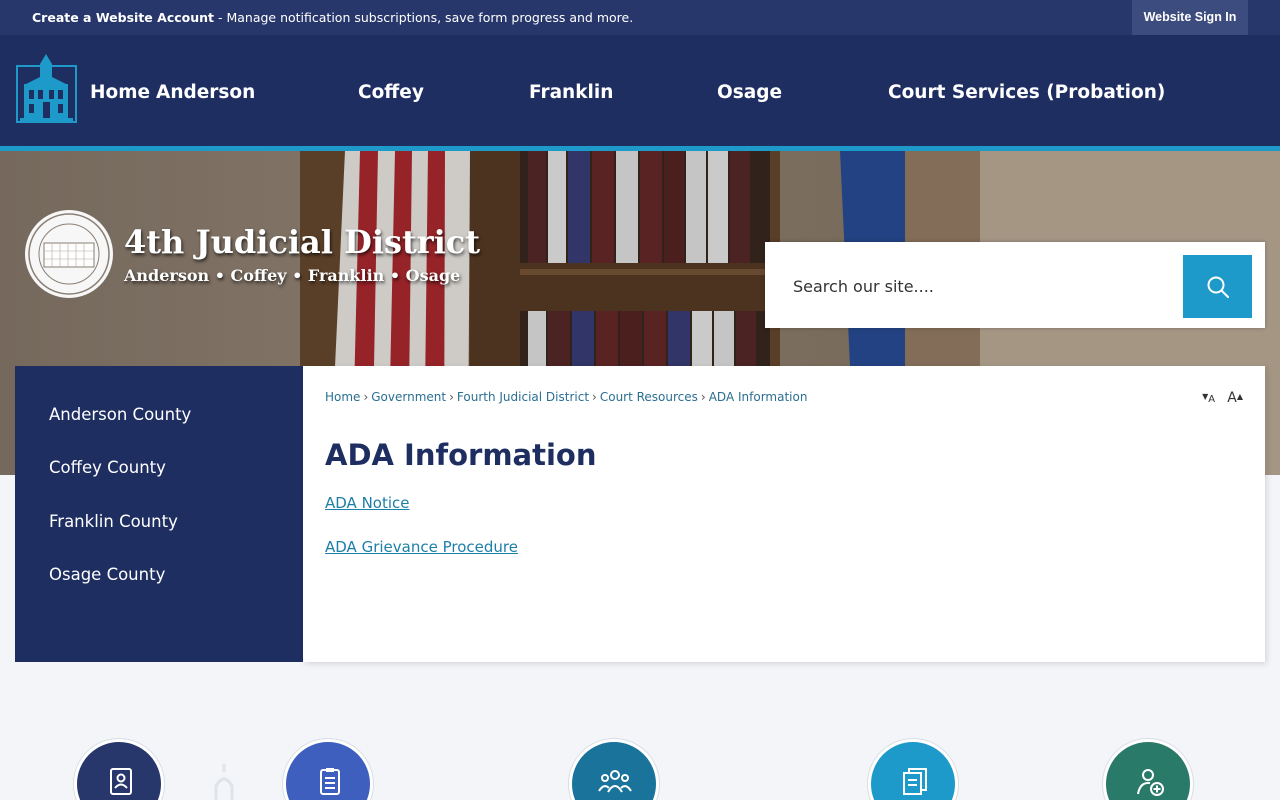  What do you see at coordinates (1150, 782) in the screenshot?
I see `add-user-icon` at bounding box center [1150, 782].